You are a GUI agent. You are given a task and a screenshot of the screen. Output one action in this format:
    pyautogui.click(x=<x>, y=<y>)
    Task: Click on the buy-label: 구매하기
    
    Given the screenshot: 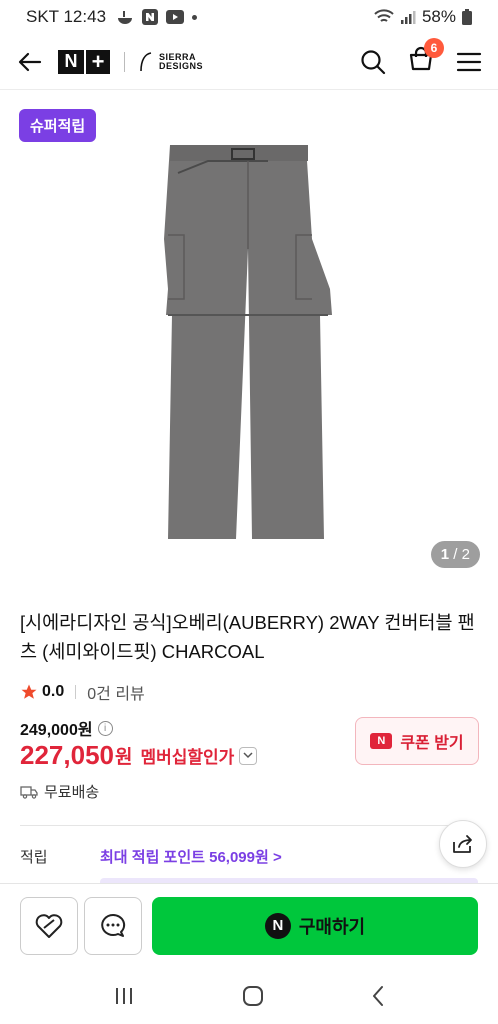 What is the action you would take?
    pyautogui.click(x=332, y=926)
    